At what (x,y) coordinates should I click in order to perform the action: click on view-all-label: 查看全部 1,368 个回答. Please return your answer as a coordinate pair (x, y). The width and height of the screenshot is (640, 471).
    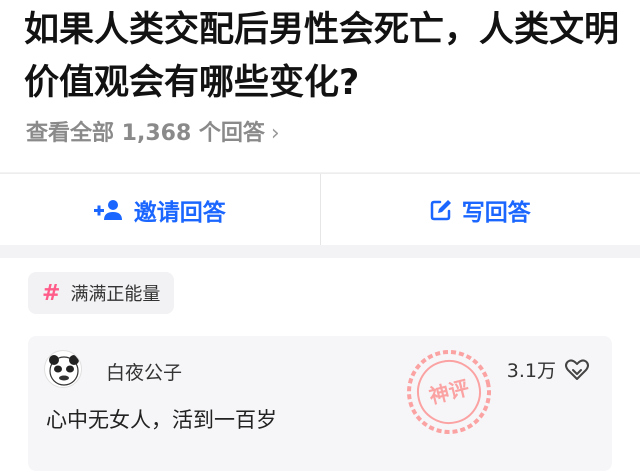
    Looking at the image, I should click on (145, 133).